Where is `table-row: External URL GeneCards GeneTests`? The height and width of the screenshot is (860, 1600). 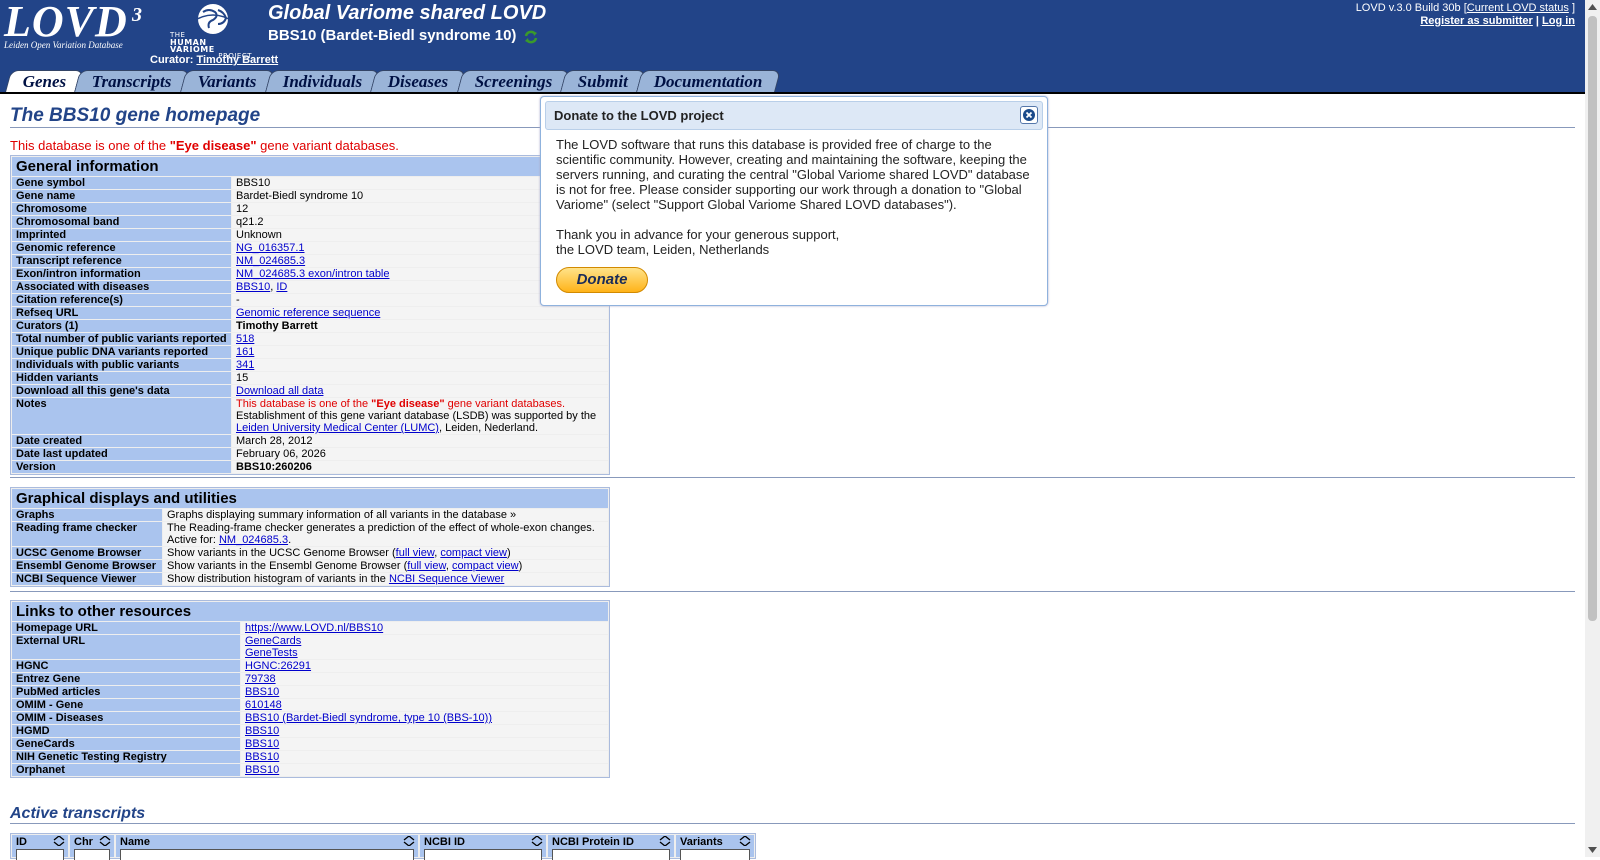 table-row: External URL GeneCards GeneTests is located at coordinates (310, 647).